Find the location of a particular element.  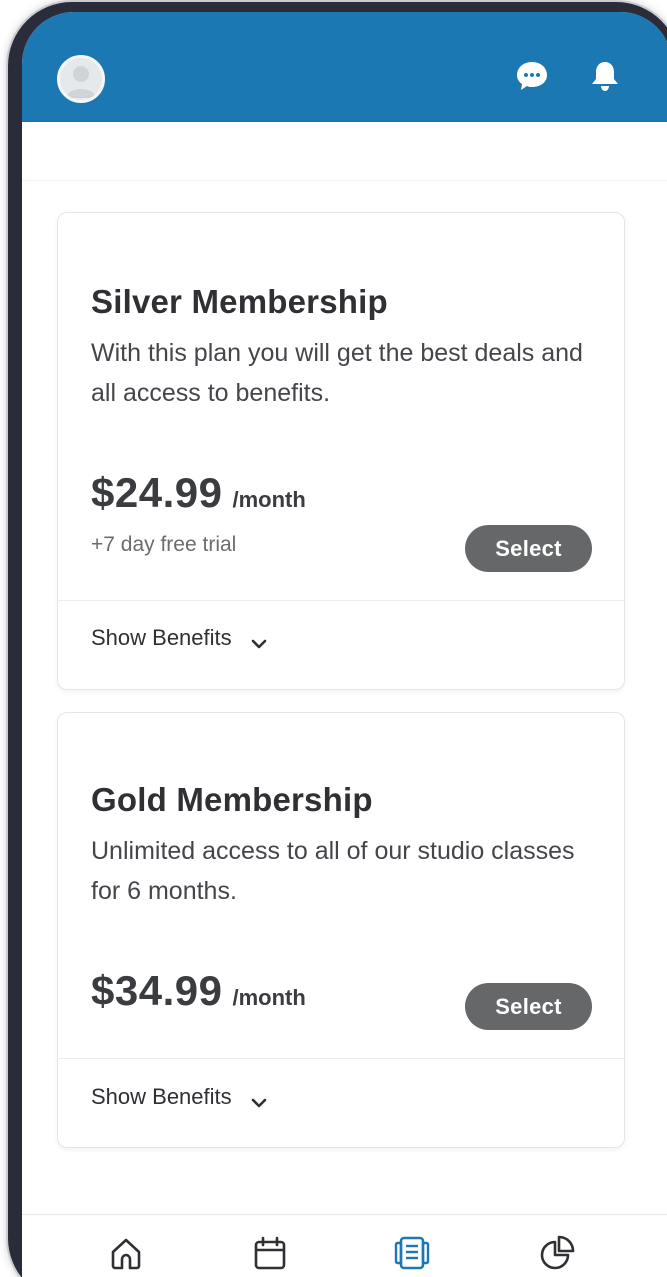

home-icon is located at coordinates (126, 1253).